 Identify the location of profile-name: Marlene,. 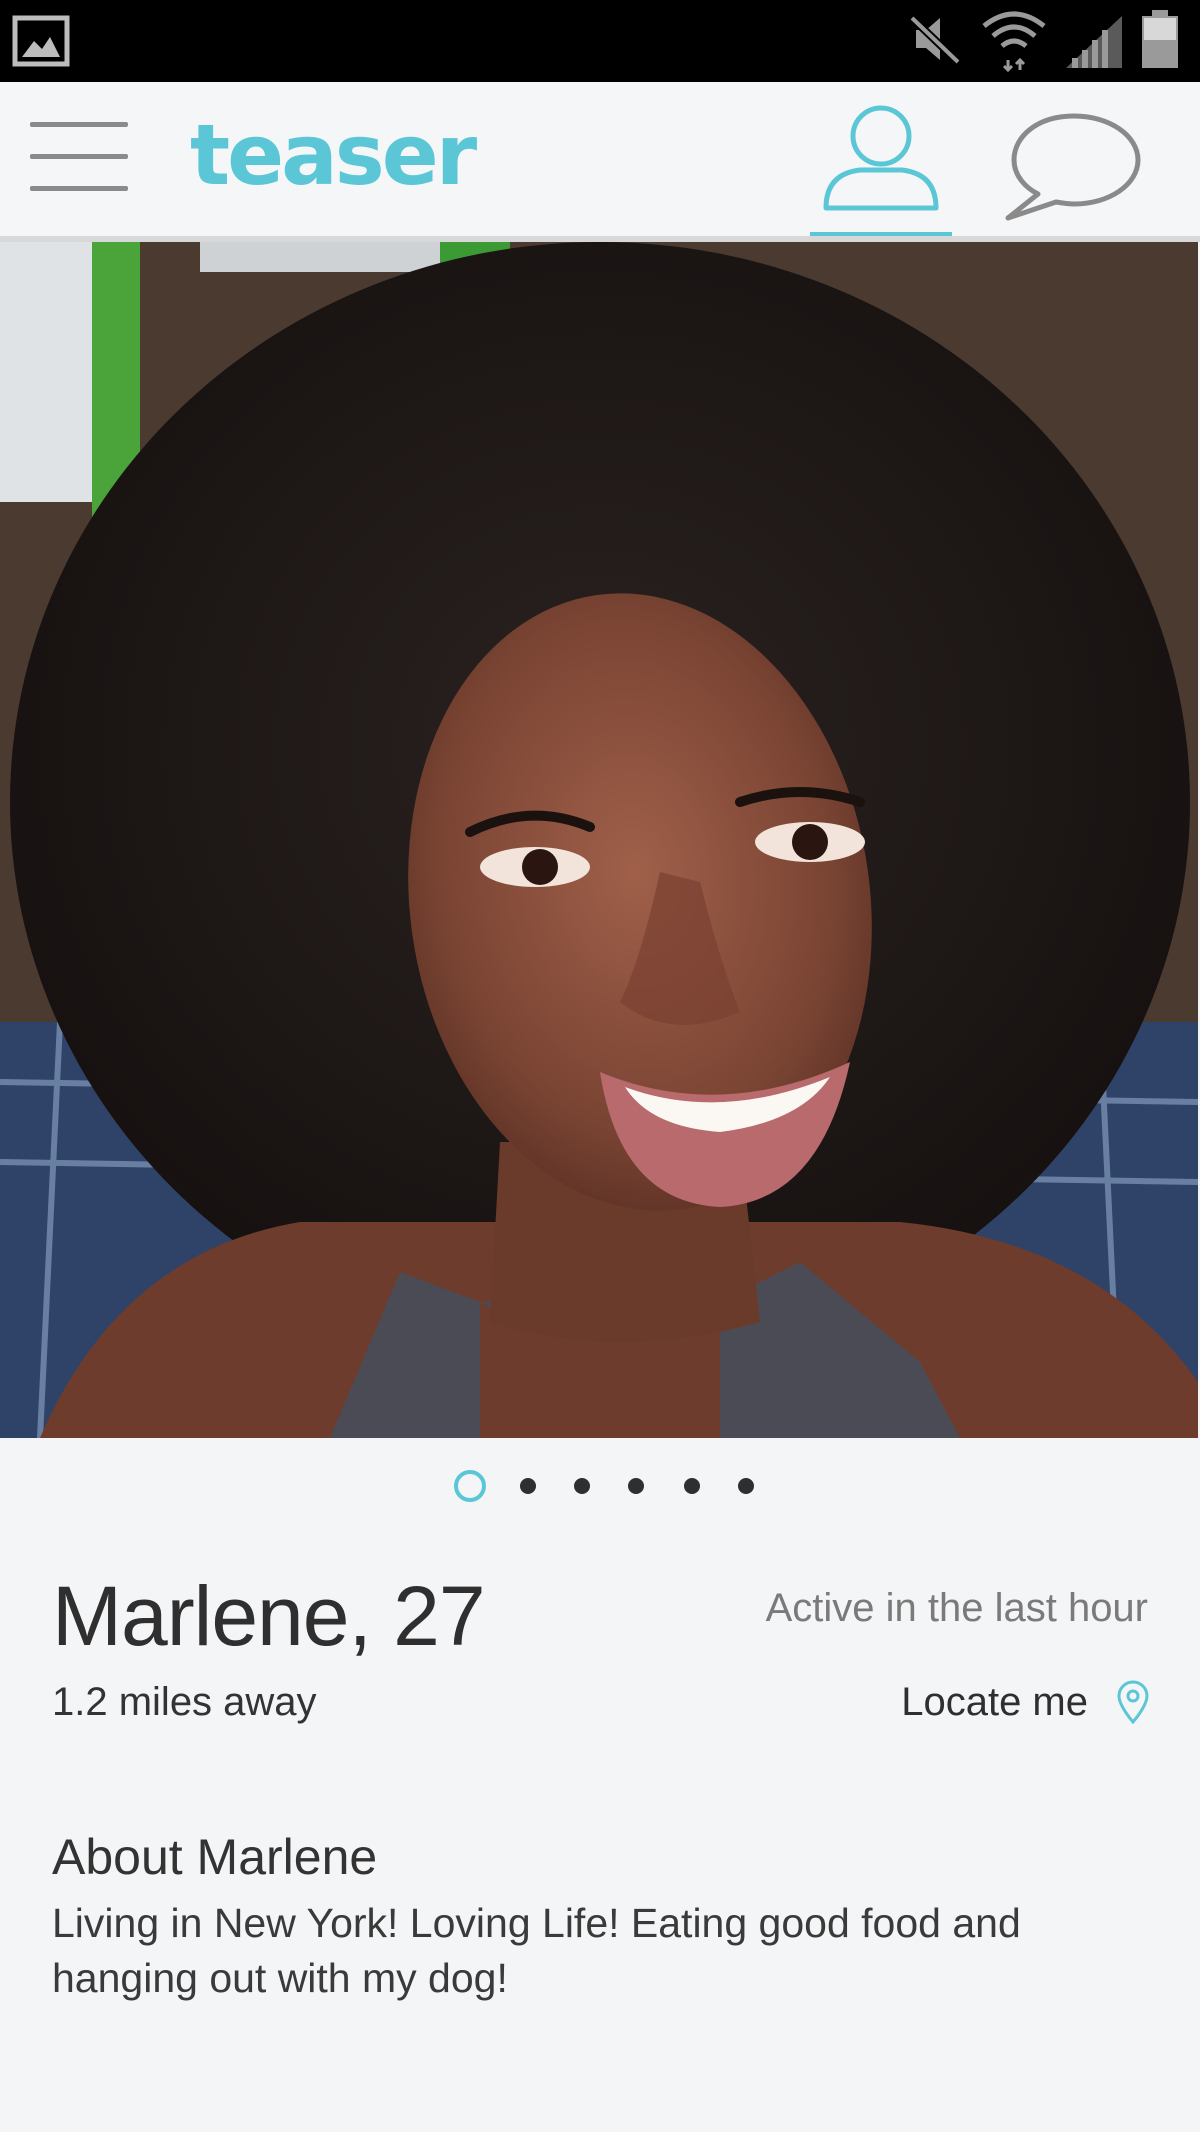
(212, 1616).